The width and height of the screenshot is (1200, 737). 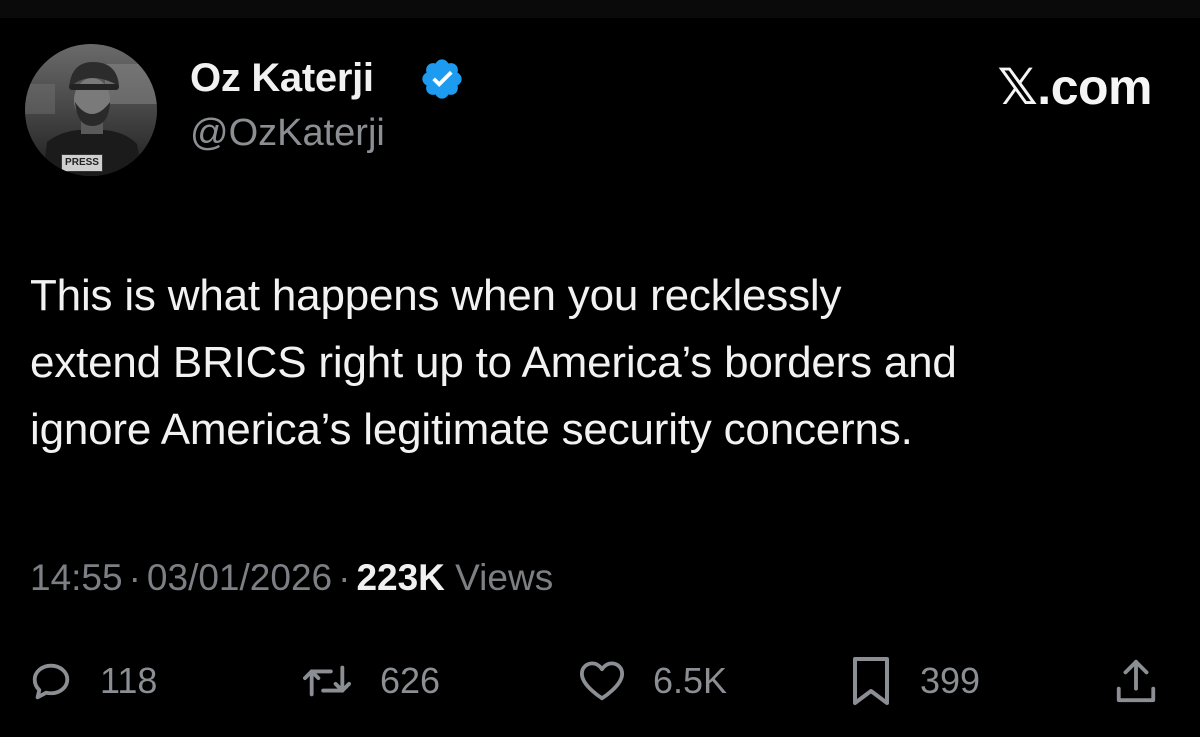 I want to click on bookmark-icon, so click(x=871, y=681).